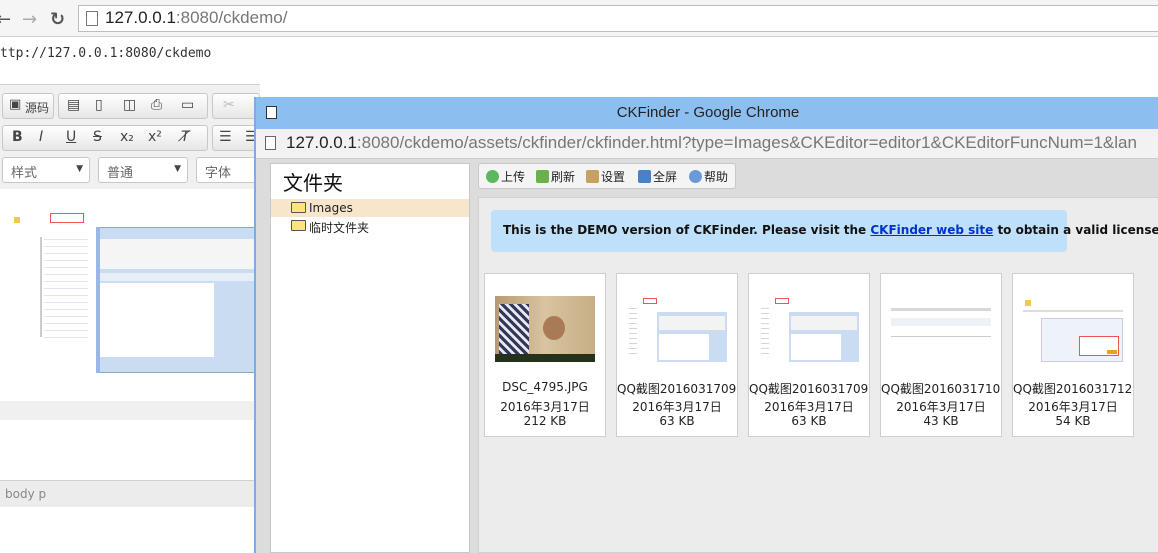 This screenshot has height=553, width=1158. What do you see at coordinates (313, 183) in the screenshot?
I see `folders-title: 文件夹` at bounding box center [313, 183].